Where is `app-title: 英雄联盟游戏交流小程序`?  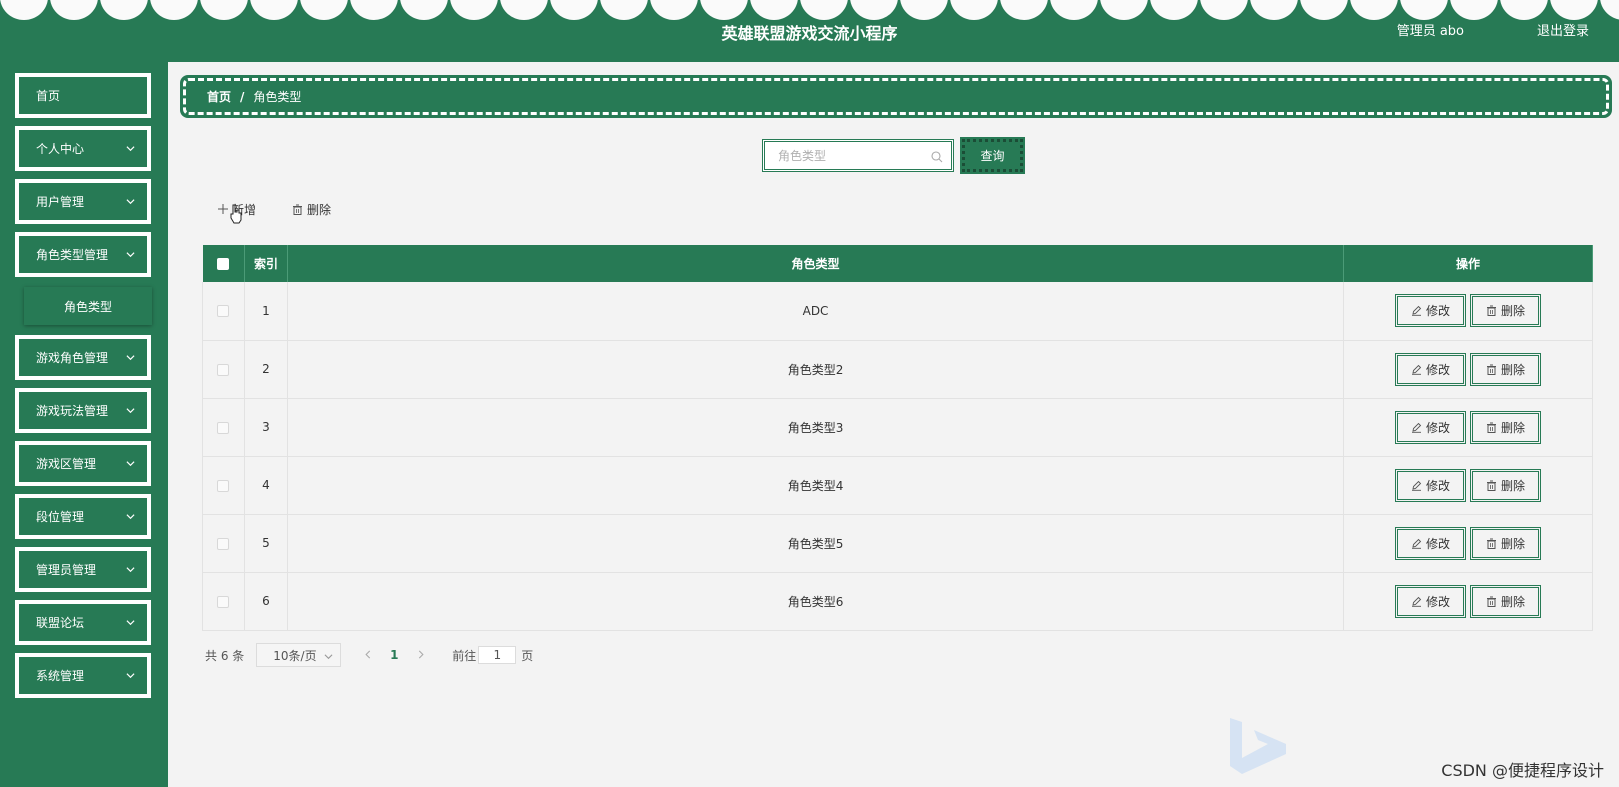
app-title: 英雄联盟游戏交流小程序 is located at coordinates (809, 33).